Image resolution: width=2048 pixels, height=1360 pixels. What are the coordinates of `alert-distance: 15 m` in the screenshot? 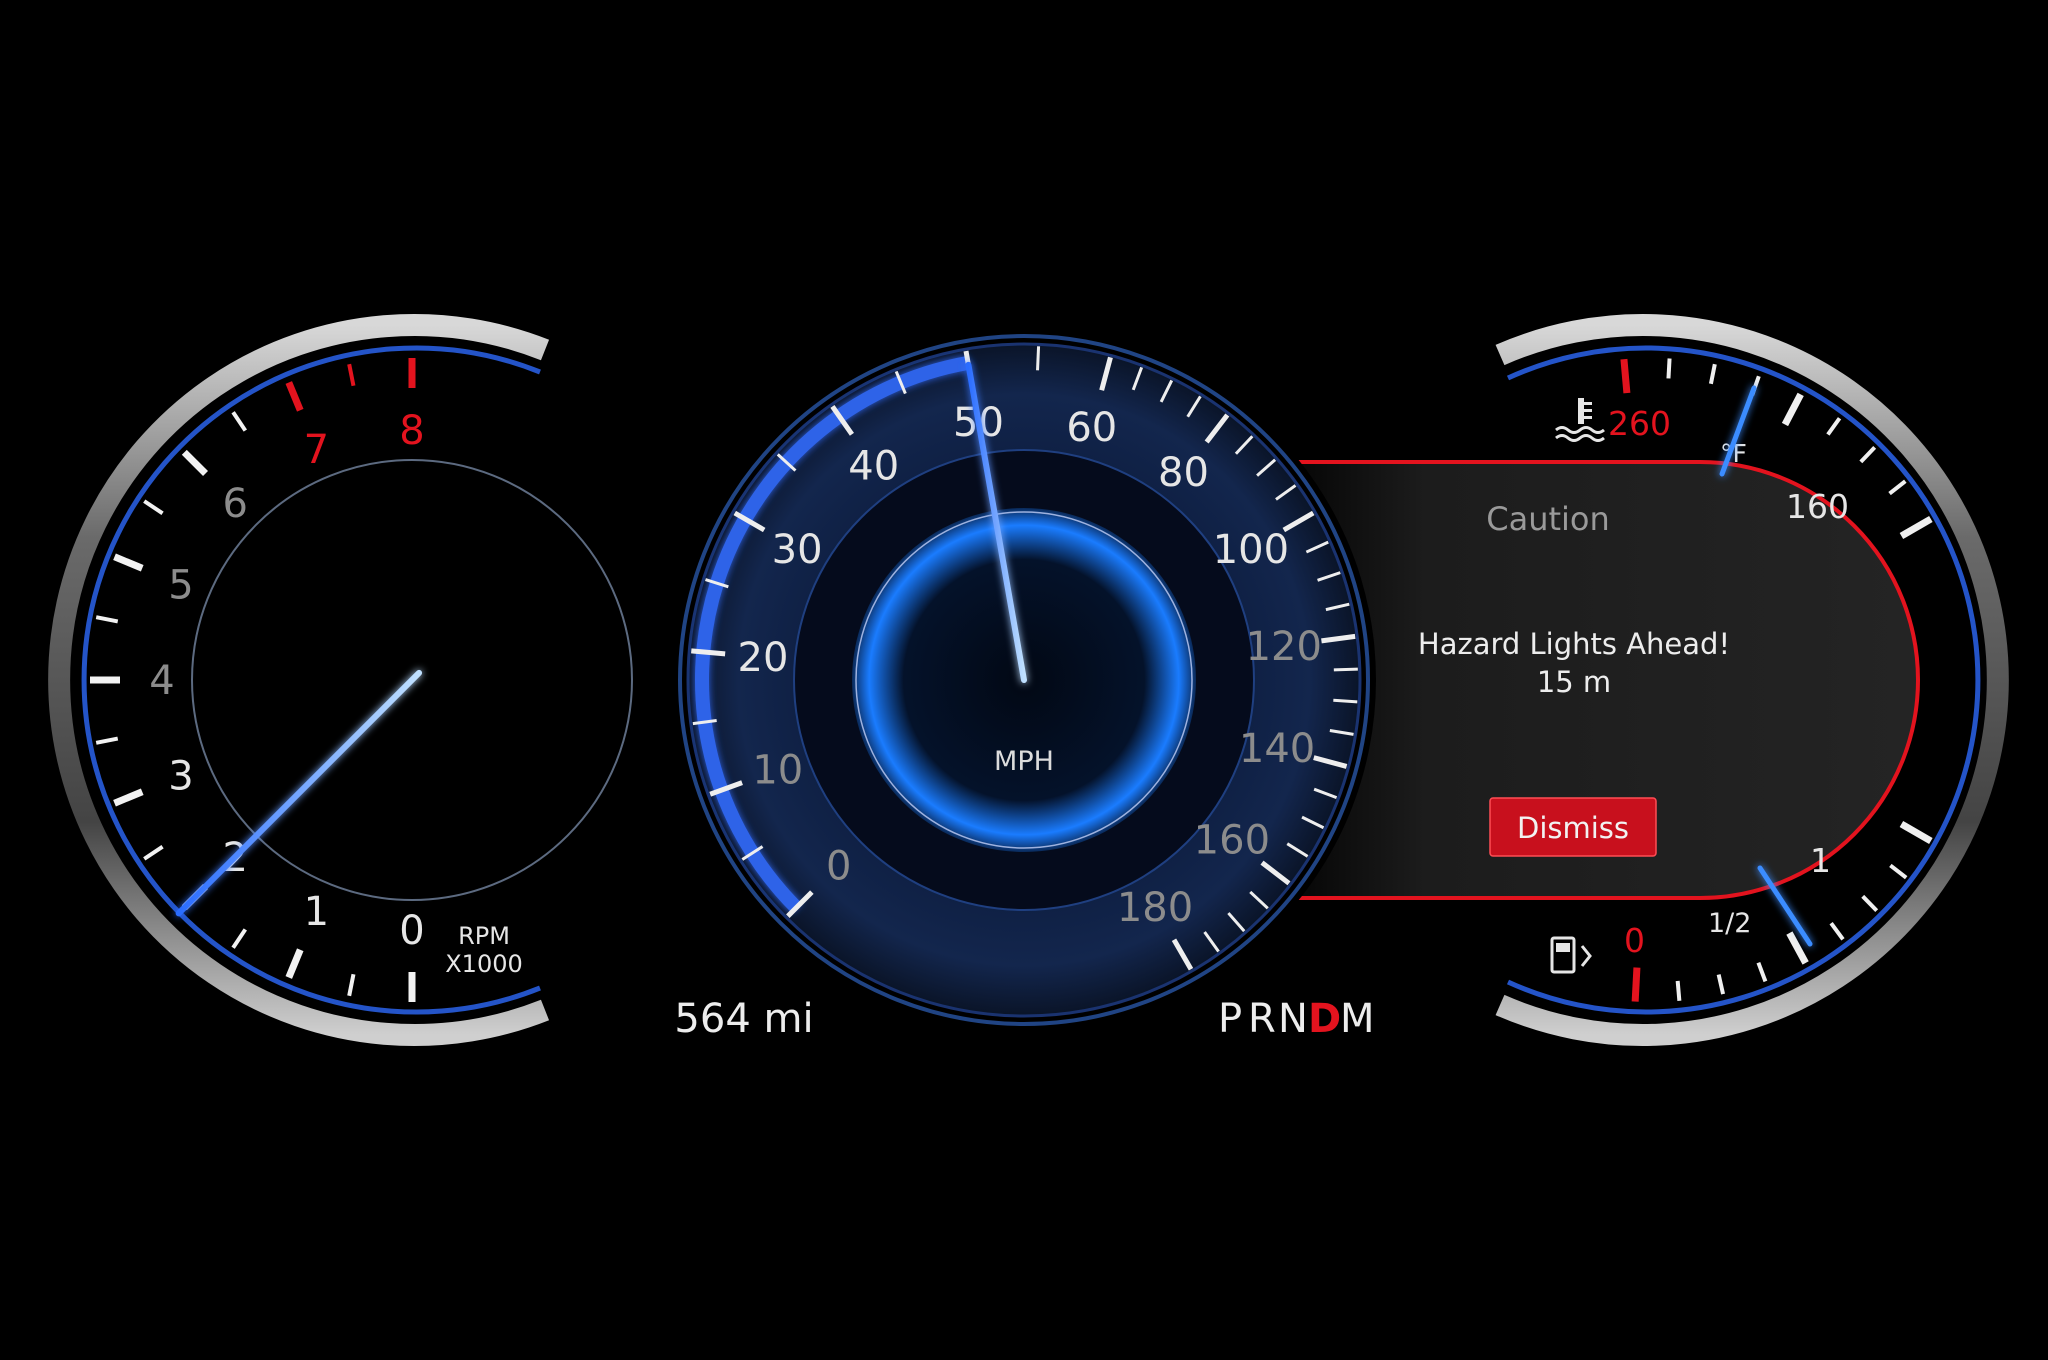 It's located at (1574, 682).